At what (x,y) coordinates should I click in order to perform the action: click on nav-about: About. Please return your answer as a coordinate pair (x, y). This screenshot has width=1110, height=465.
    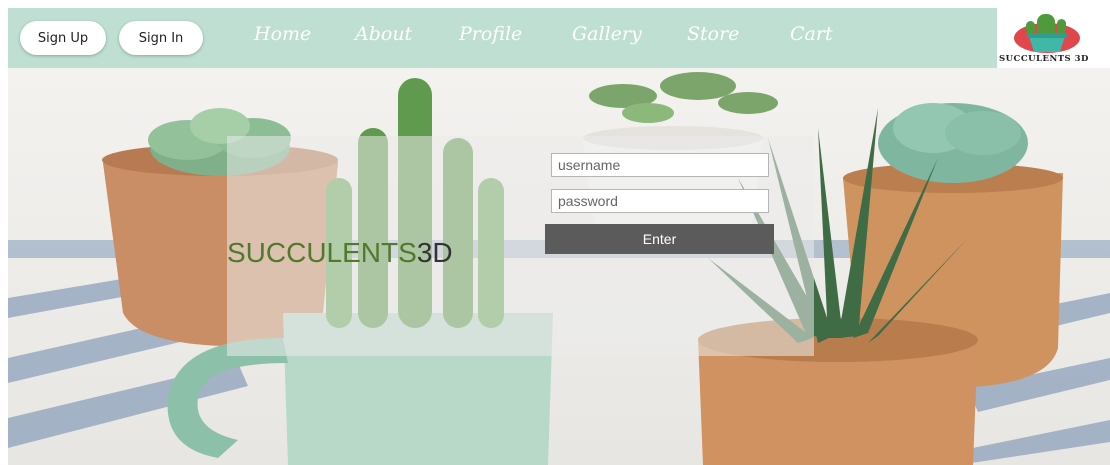
    Looking at the image, I should click on (383, 34).